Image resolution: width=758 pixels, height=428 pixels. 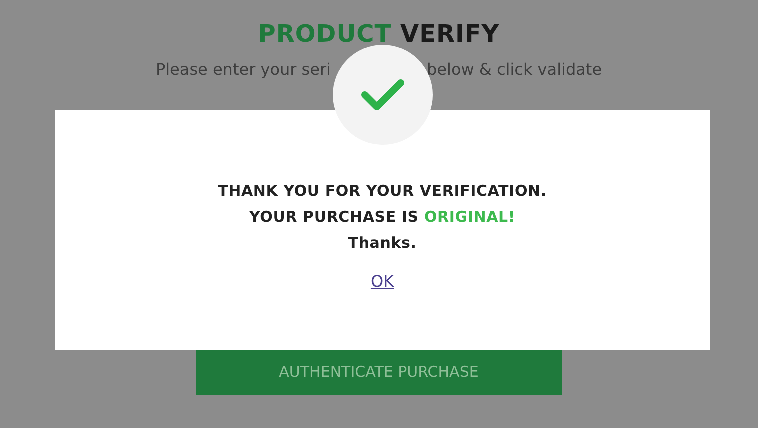 I want to click on message-text: YOUR PURCHASE IS ORIGINAL!, so click(x=383, y=217).